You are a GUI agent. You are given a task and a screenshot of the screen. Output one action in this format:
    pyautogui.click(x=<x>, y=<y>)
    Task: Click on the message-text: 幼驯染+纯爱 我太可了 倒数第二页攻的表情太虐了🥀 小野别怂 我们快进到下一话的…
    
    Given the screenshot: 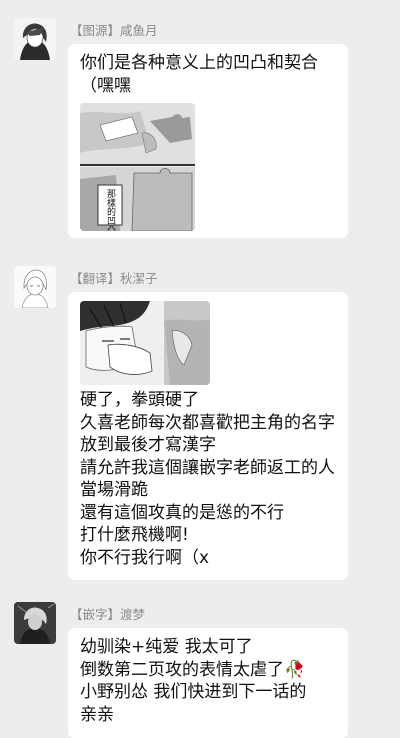 What is the action you would take?
    pyautogui.click(x=193, y=681)
    